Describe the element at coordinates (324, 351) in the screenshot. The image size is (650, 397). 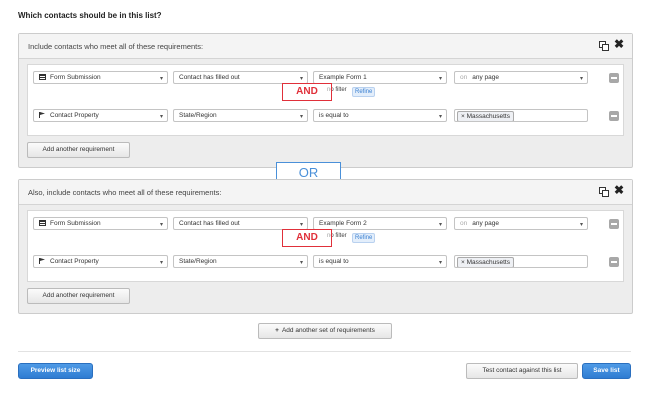
I see `footer-divider` at that location.